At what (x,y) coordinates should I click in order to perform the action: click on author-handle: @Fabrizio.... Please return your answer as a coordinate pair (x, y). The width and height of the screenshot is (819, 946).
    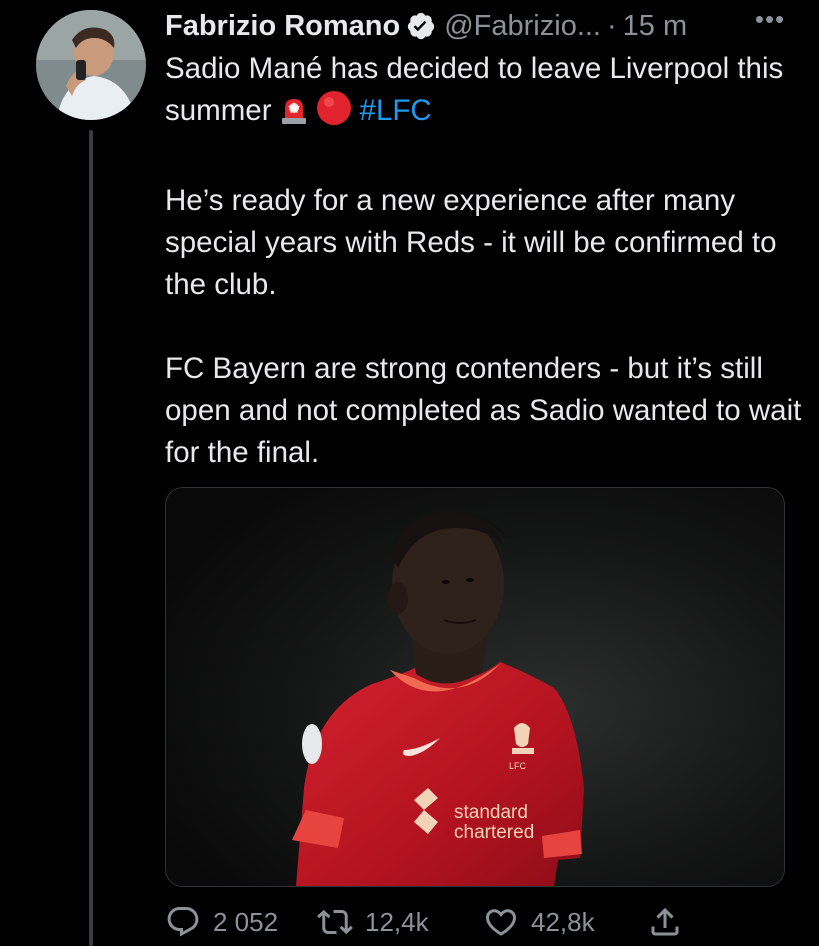
    Looking at the image, I should click on (522, 26).